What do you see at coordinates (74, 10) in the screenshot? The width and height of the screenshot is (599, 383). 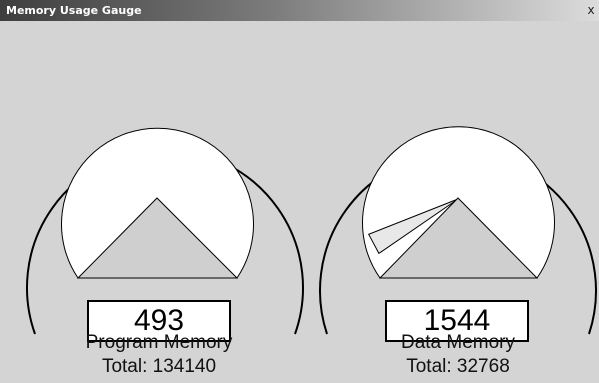 I see `window-title: Memory Usage Gauge` at bounding box center [74, 10].